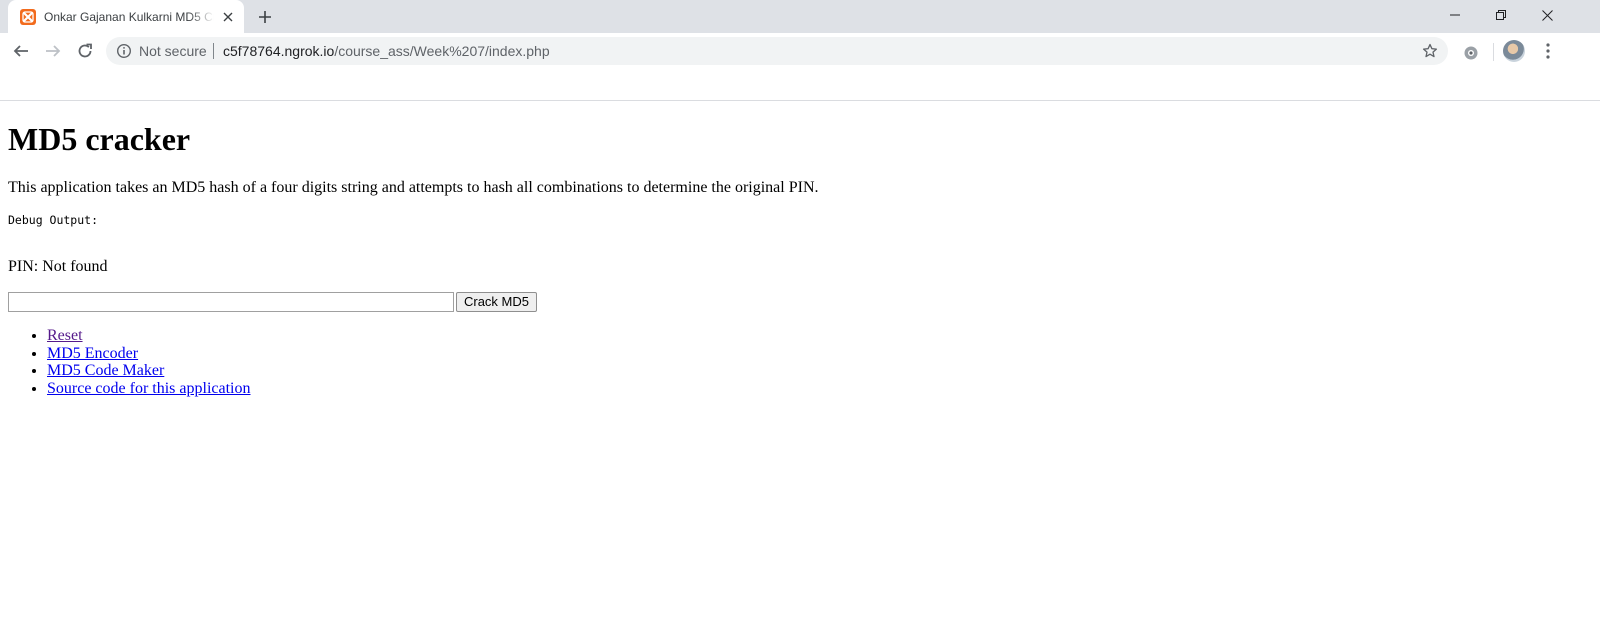 This screenshot has height=634, width=1600. What do you see at coordinates (800, 85) in the screenshot?
I see `toolbar-bottom-area` at bounding box center [800, 85].